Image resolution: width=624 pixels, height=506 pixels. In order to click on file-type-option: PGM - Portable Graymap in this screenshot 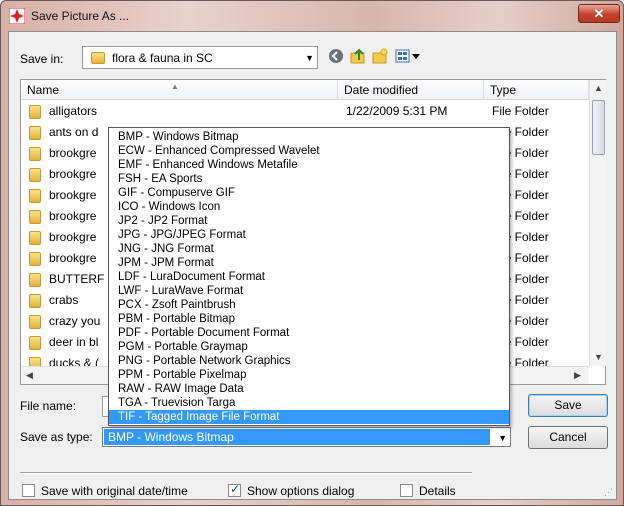, I will do `click(309, 347)`.